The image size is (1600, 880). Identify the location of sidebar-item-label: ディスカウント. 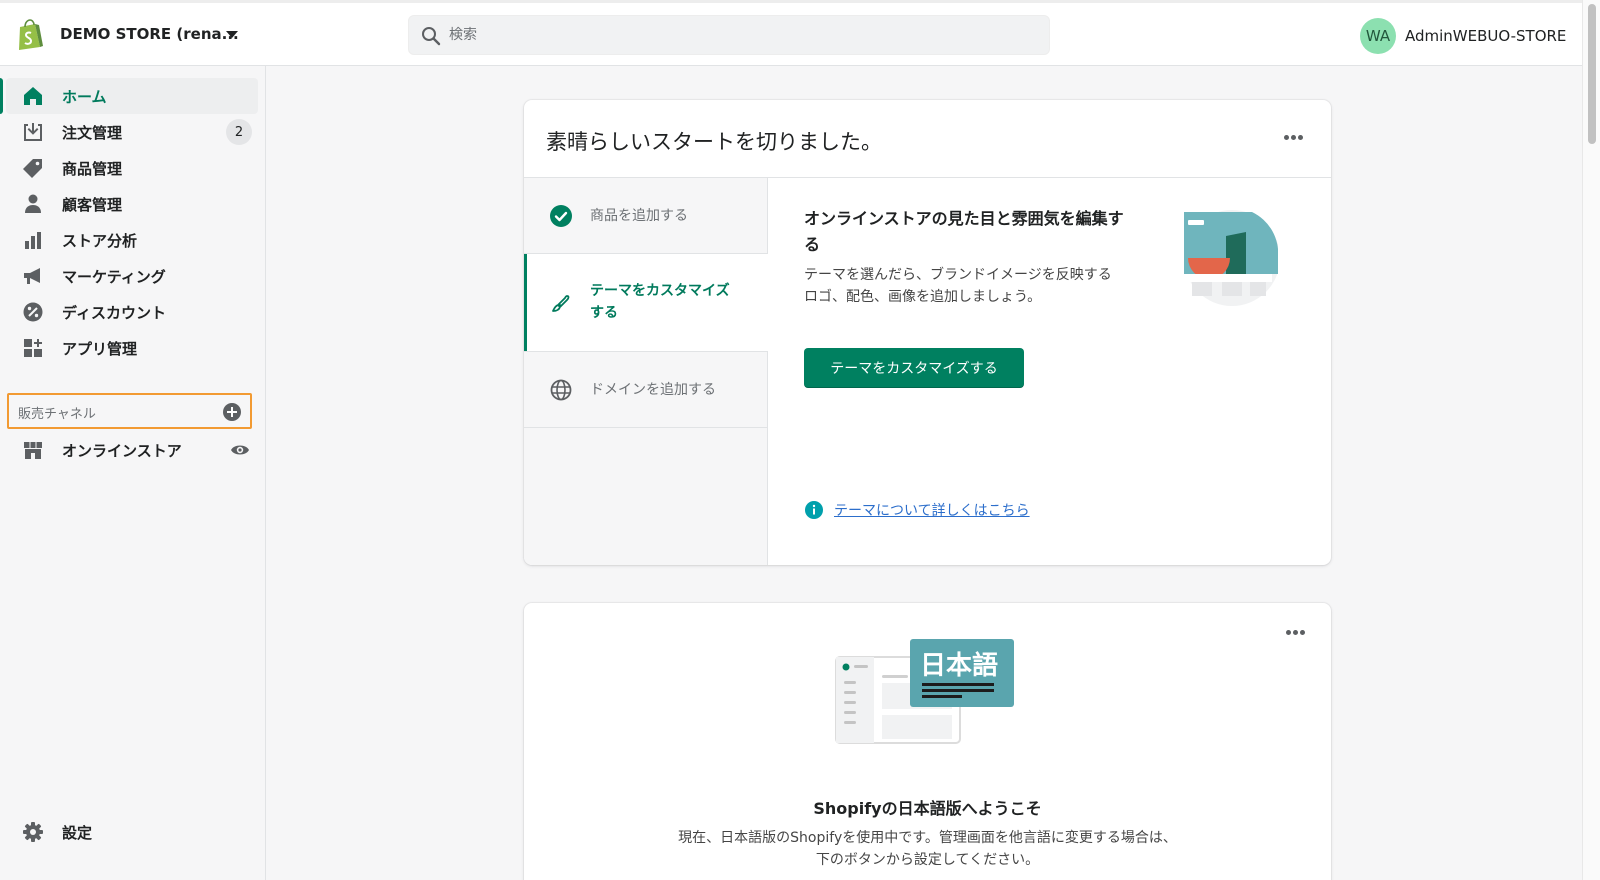
(114, 313).